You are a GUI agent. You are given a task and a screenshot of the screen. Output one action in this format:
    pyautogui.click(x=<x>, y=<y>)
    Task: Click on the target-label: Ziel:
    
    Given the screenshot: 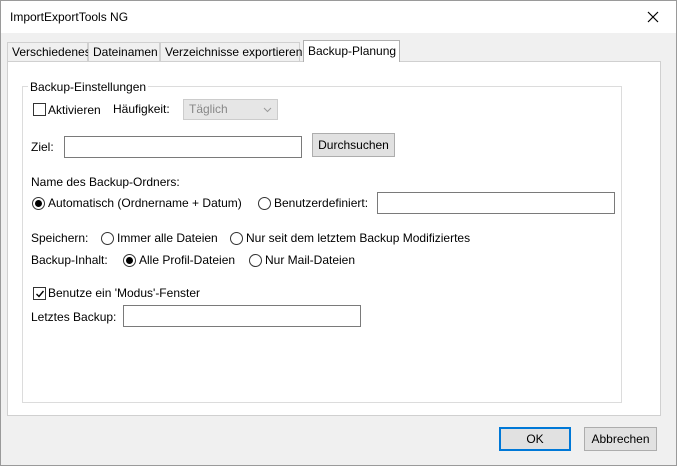 What is the action you would take?
    pyautogui.click(x=42, y=147)
    